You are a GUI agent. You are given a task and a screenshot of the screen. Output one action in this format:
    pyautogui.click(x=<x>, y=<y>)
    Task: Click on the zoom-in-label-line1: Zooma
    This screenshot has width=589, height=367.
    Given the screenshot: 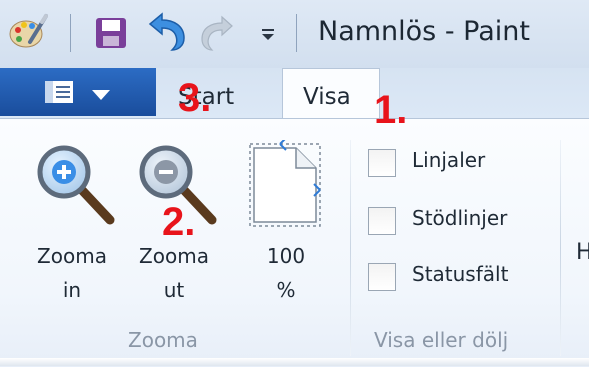 What is the action you would take?
    pyautogui.click(x=72, y=256)
    